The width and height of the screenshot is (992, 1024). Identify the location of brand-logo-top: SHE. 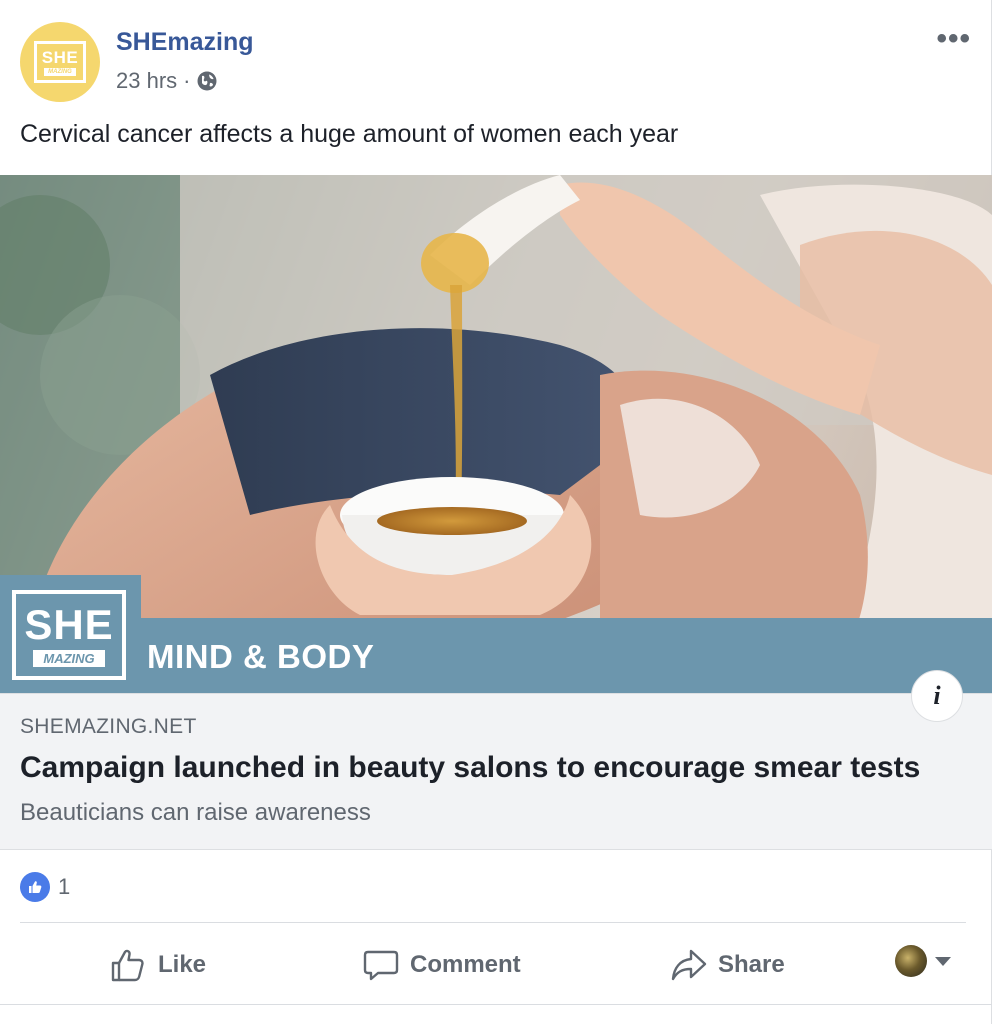
(69, 624).